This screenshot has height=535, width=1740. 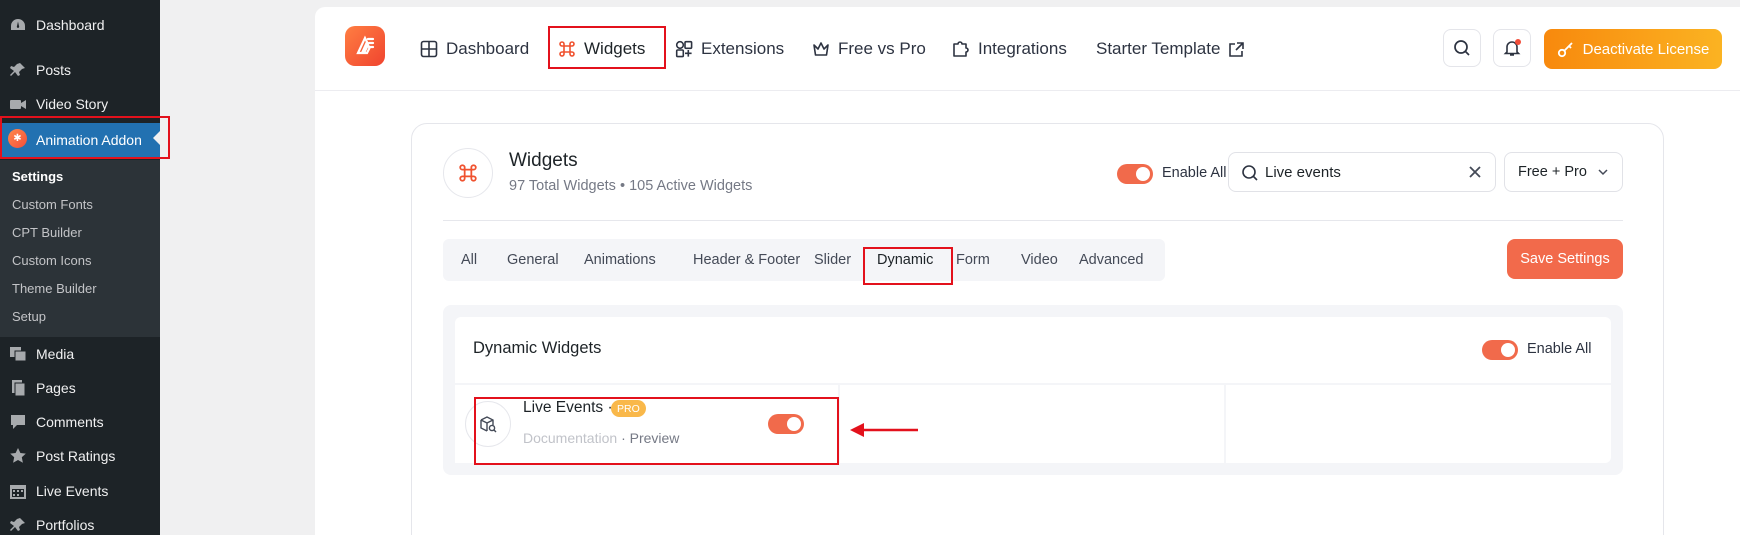 What do you see at coordinates (89, 140) in the screenshot?
I see `sidebar-item-label: Animation Addon` at bounding box center [89, 140].